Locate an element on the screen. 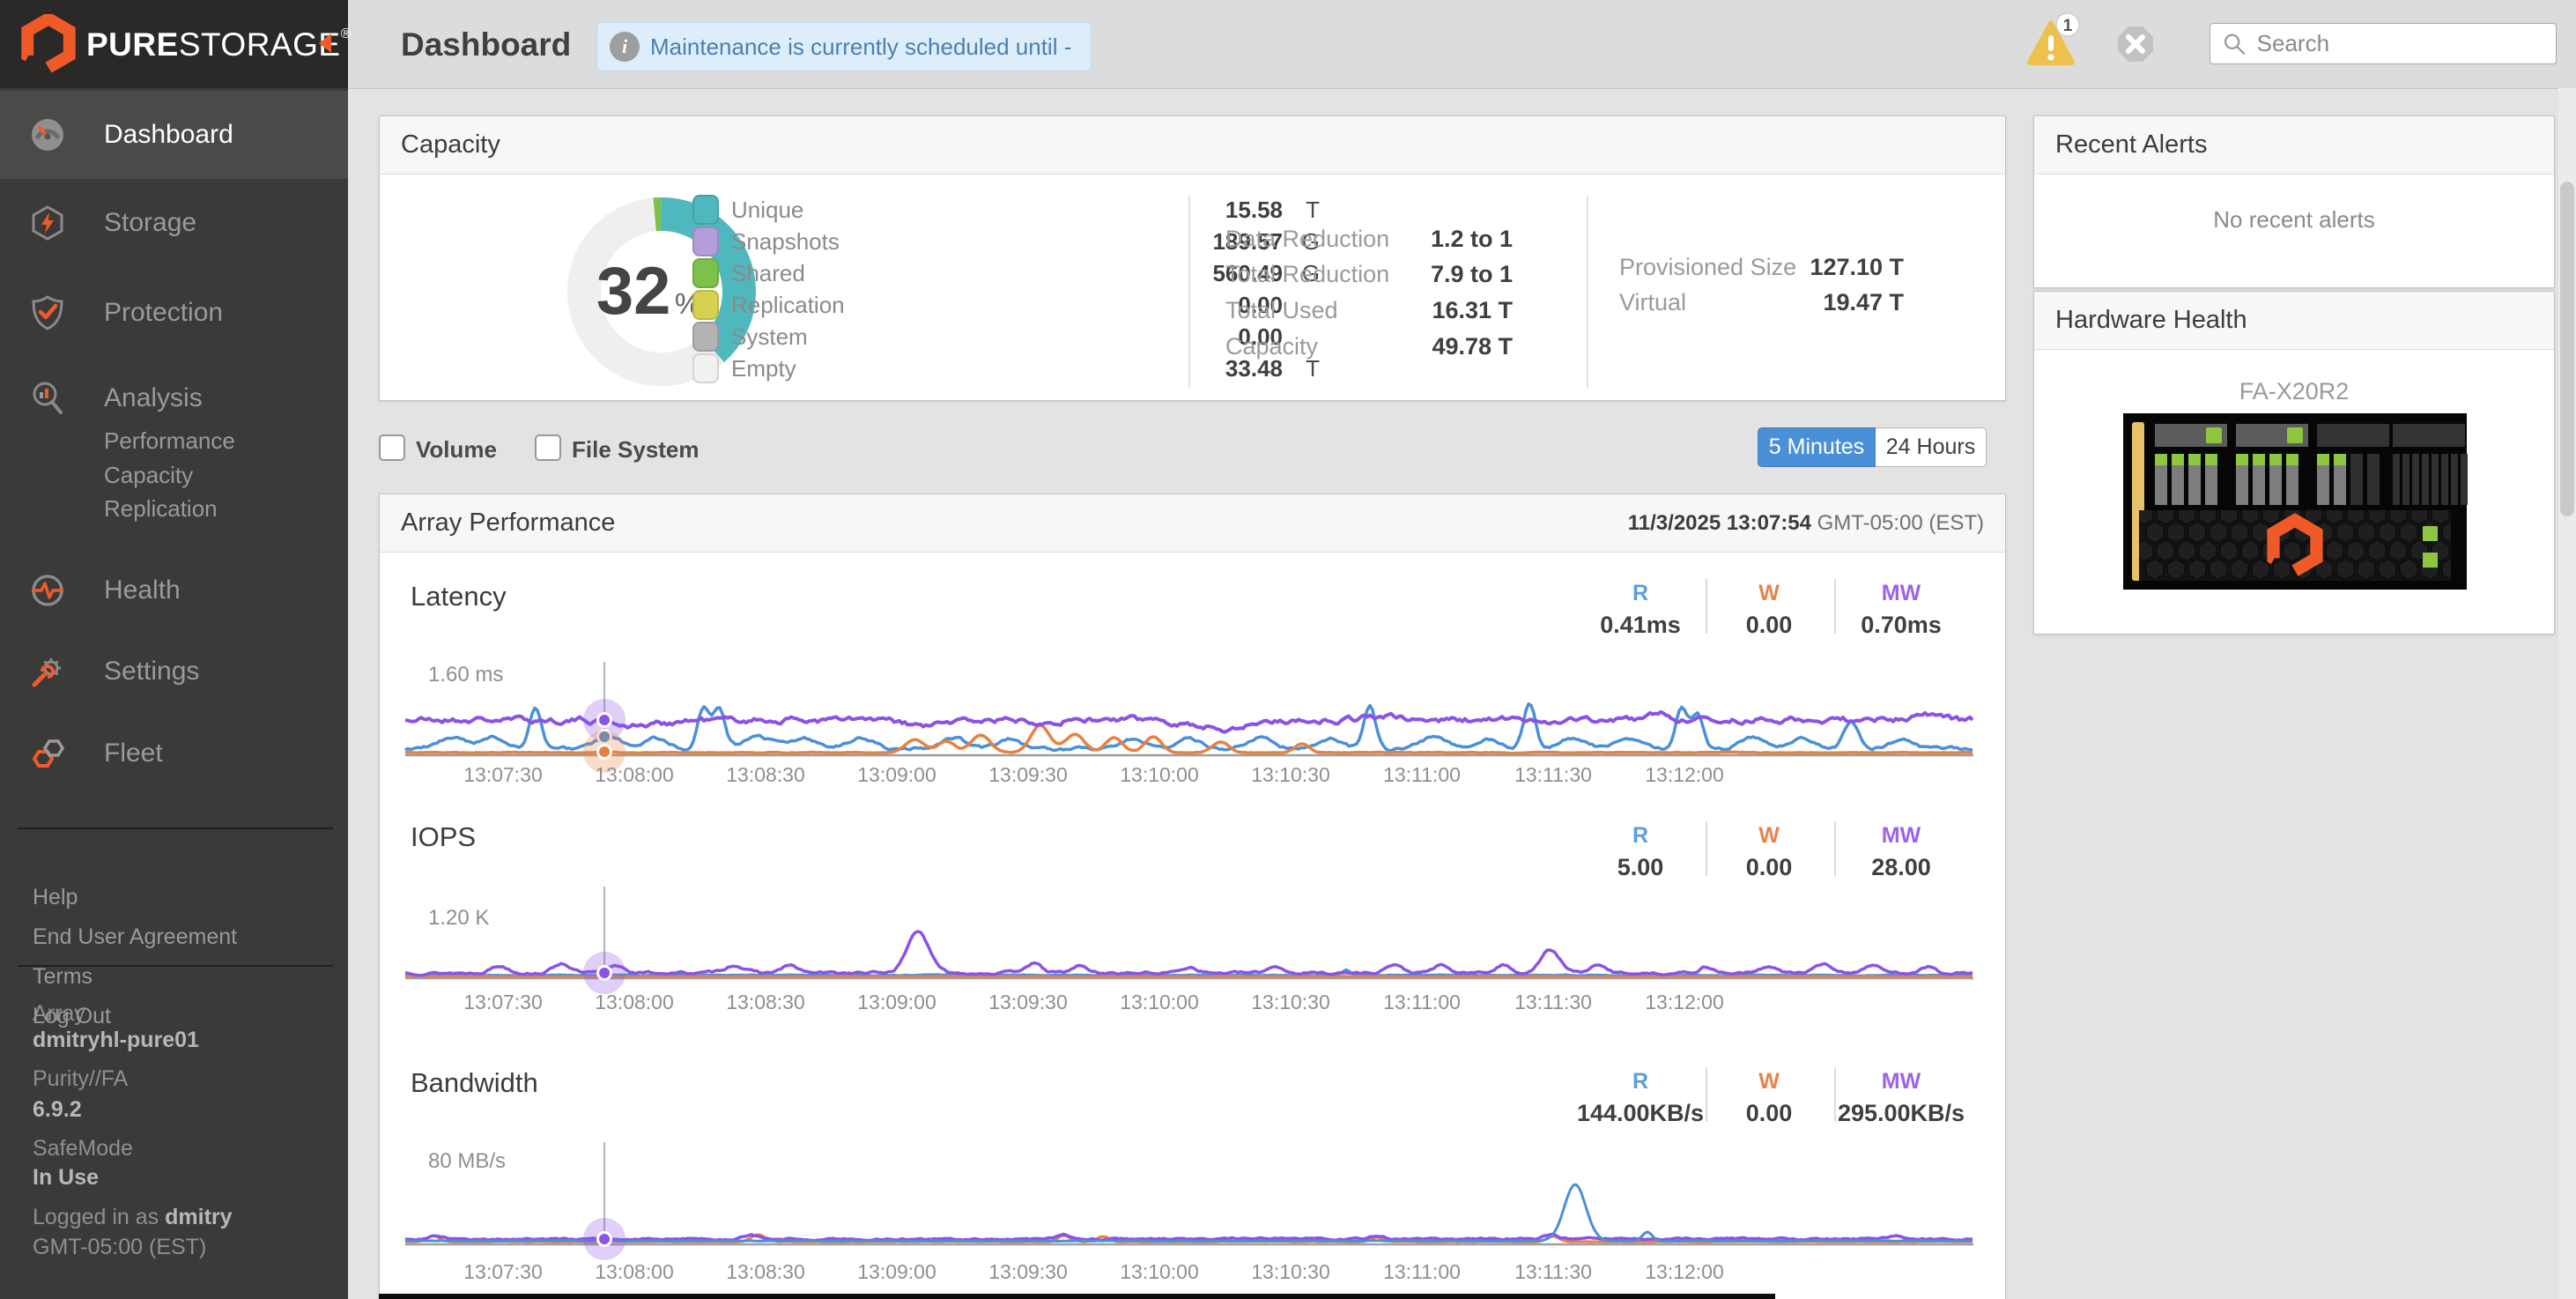 The image size is (2576, 1299). stat-label: Capacity is located at coordinates (1272, 346).